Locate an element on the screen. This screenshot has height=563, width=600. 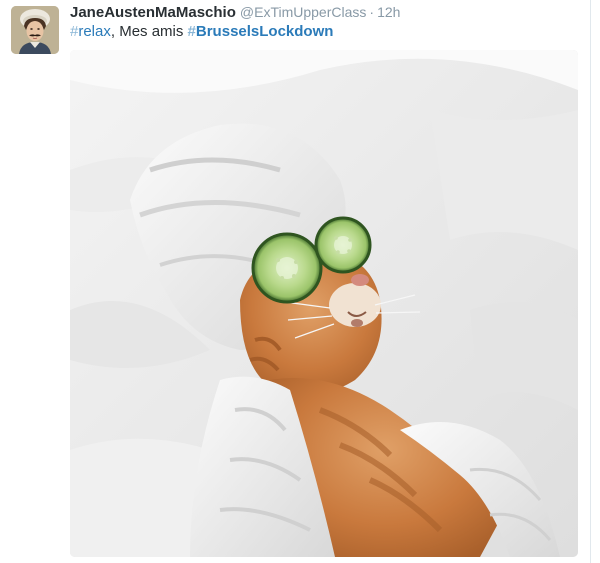
hashtag-relax: #relax is located at coordinates (90, 31).